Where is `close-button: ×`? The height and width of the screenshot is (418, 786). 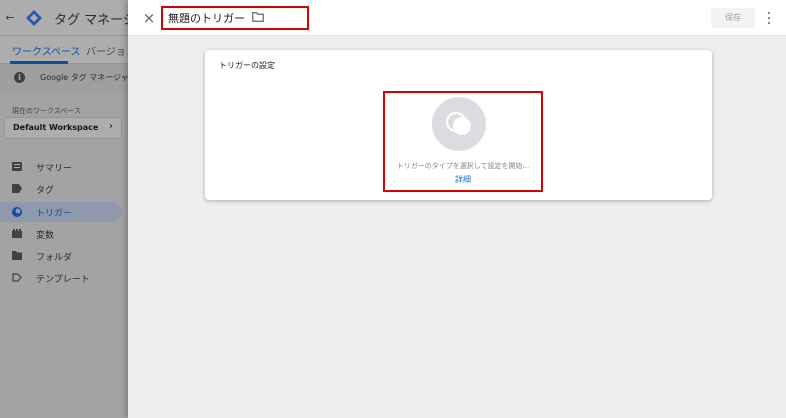
close-button: × is located at coordinates (149, 18).